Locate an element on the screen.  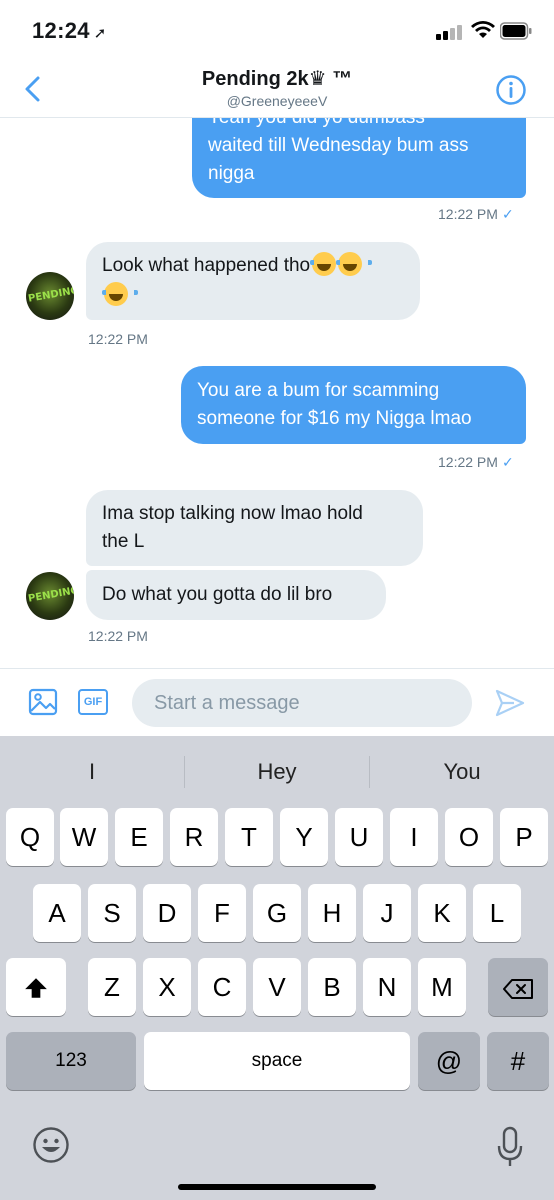
message-text: Look what happened tho is located at coordinates (206, 265).